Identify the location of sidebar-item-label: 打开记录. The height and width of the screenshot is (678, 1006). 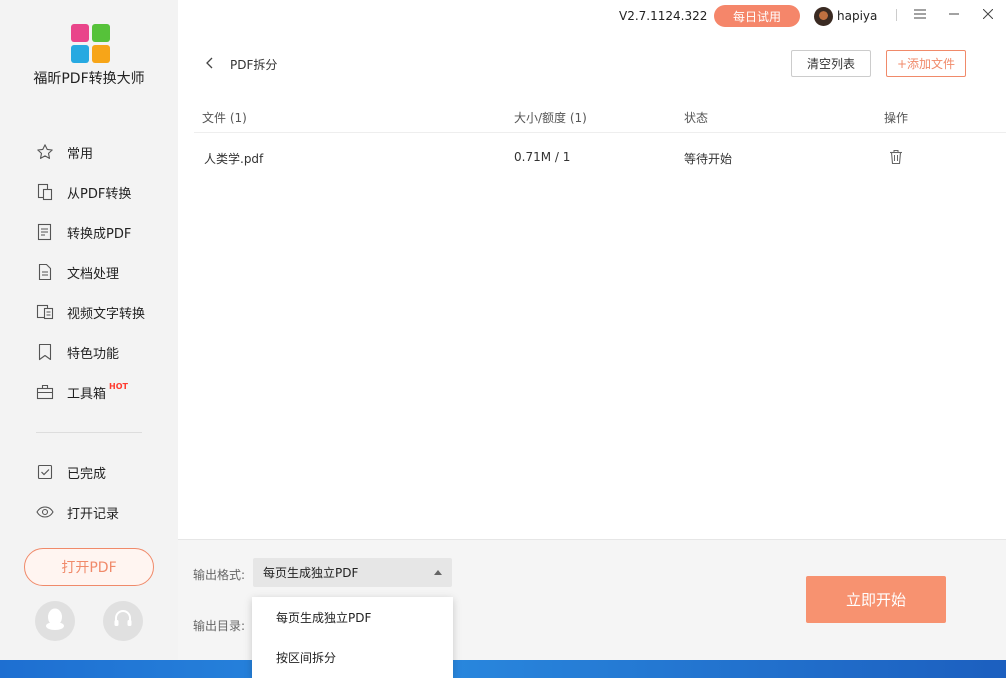
(93, 514).